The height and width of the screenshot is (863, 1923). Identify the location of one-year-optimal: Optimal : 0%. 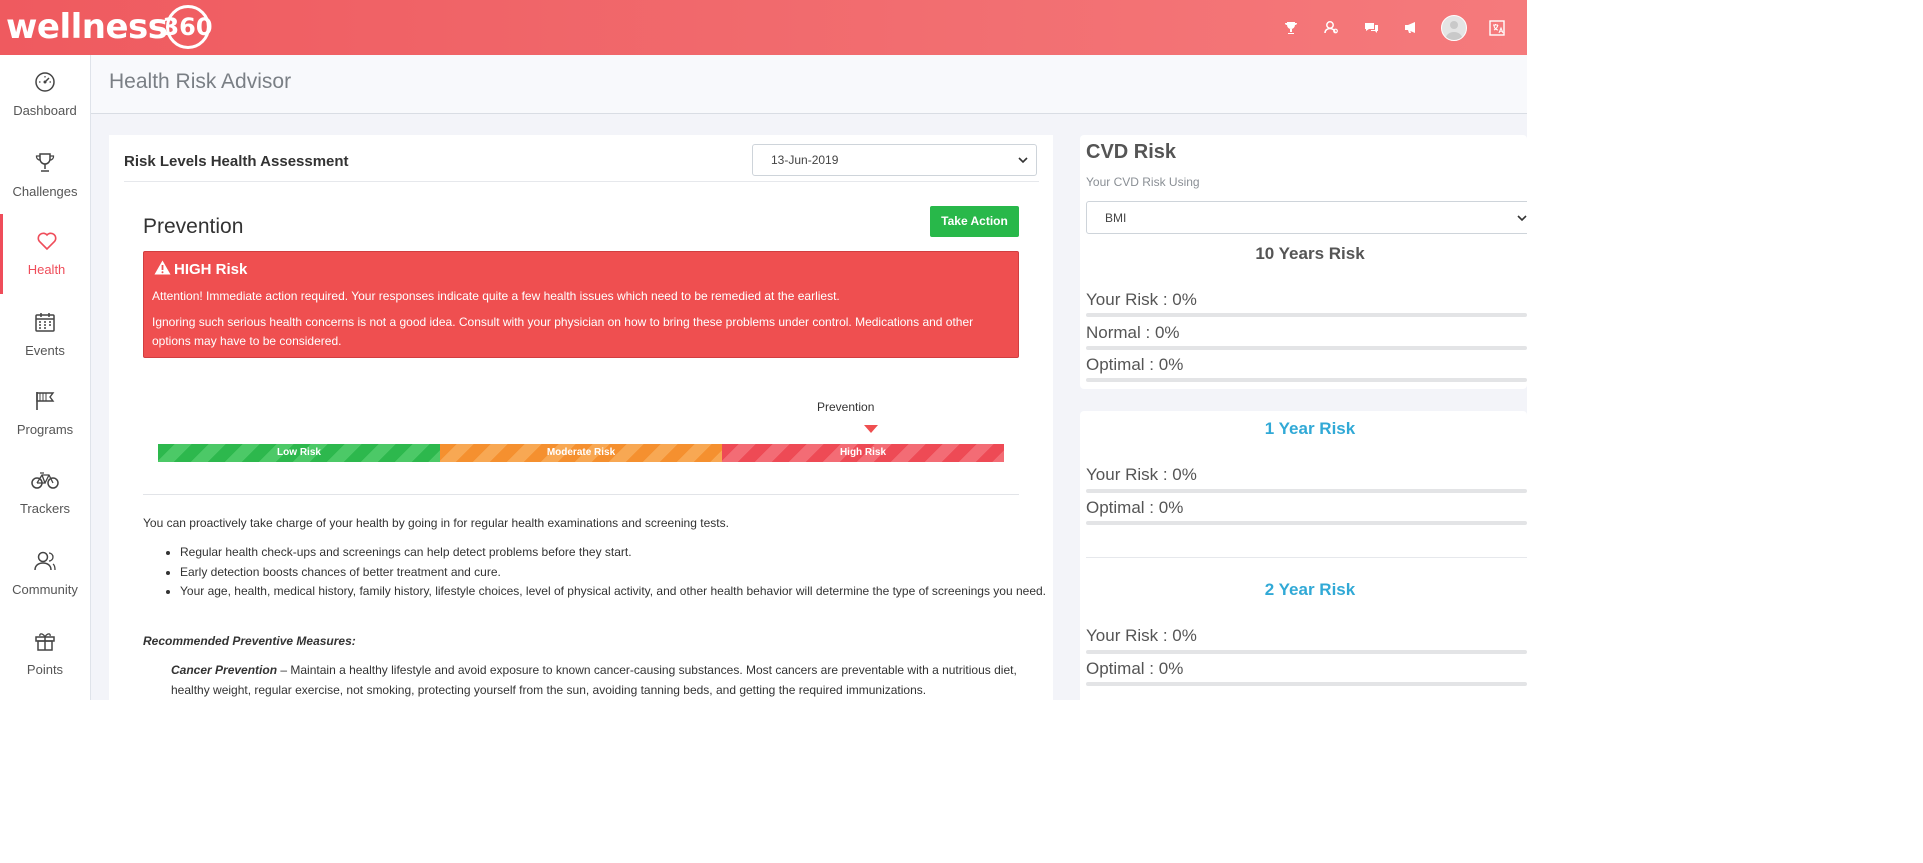
(1135, 507).